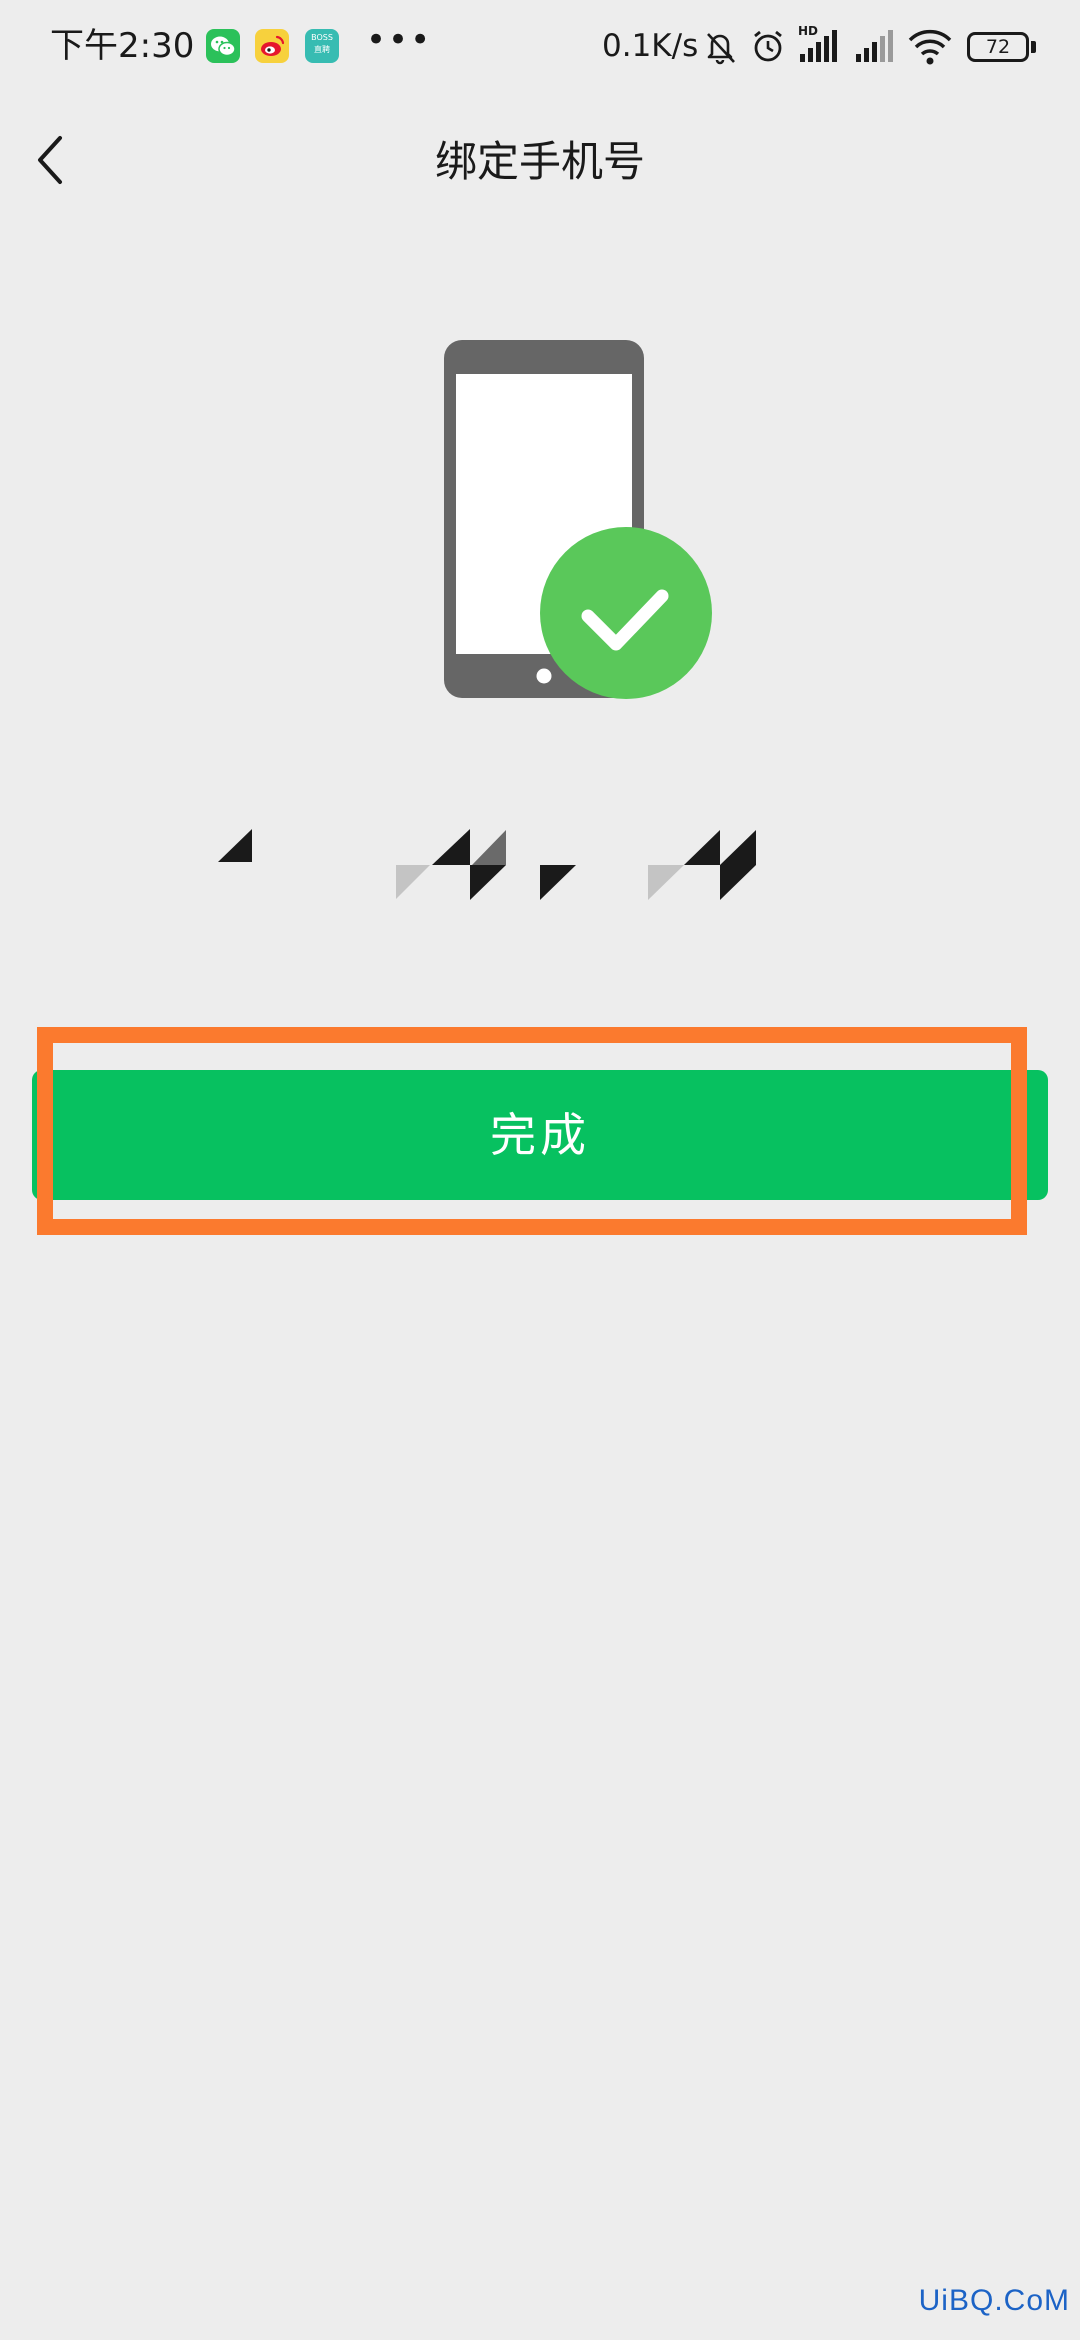 The image size is (1080, 2340). What do you see at coordinates (808, 31) in the screenshot?
I see `signal-hd-label: HD` at bounding box center [808, 31].